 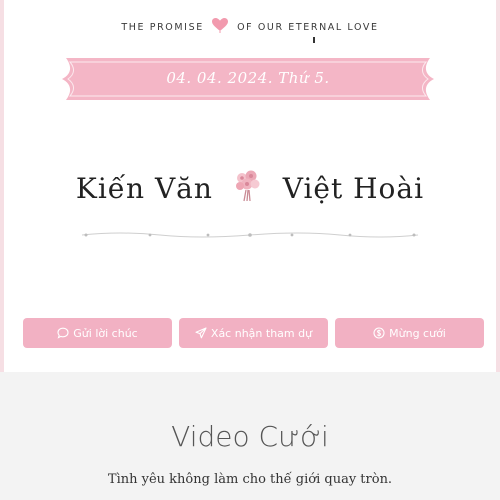 I want to click on bouquet-icon, so click(x=248, y=188).